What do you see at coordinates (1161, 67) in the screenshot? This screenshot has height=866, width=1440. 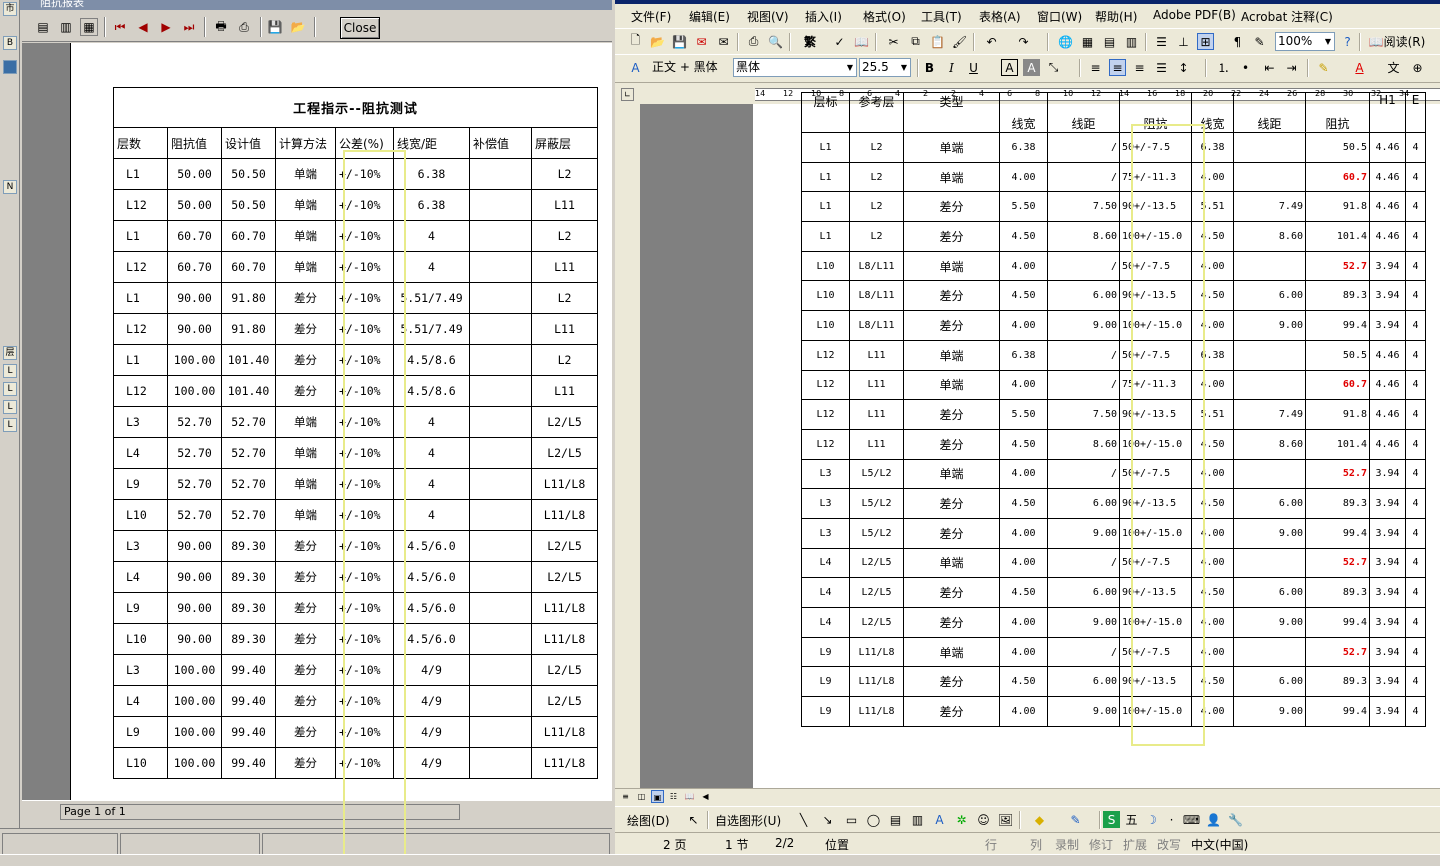 I see `justify-icon: ☰` at bounding box center [1161, 67].